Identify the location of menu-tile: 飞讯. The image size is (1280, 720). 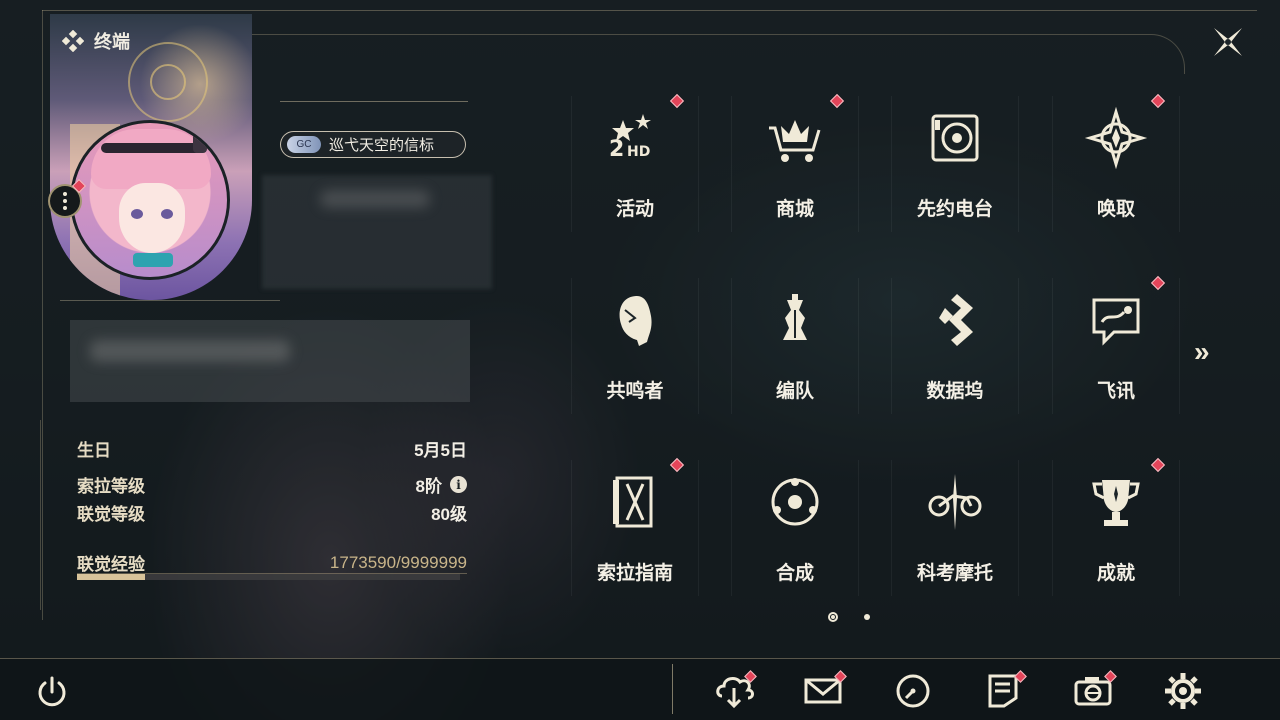
(1116, 346).